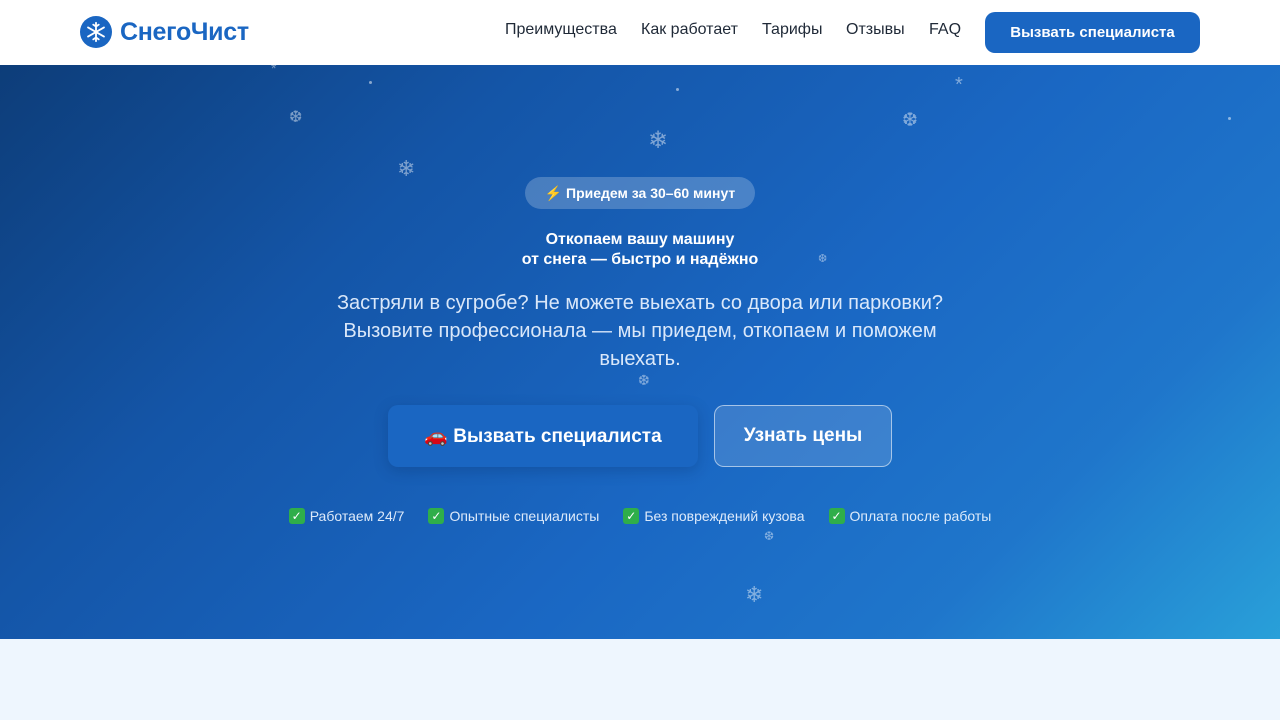 The image size is (1280, 720). Describe the element at coordinates (96, 32) in the screenshot. I see `snowflake-icon` at that location.